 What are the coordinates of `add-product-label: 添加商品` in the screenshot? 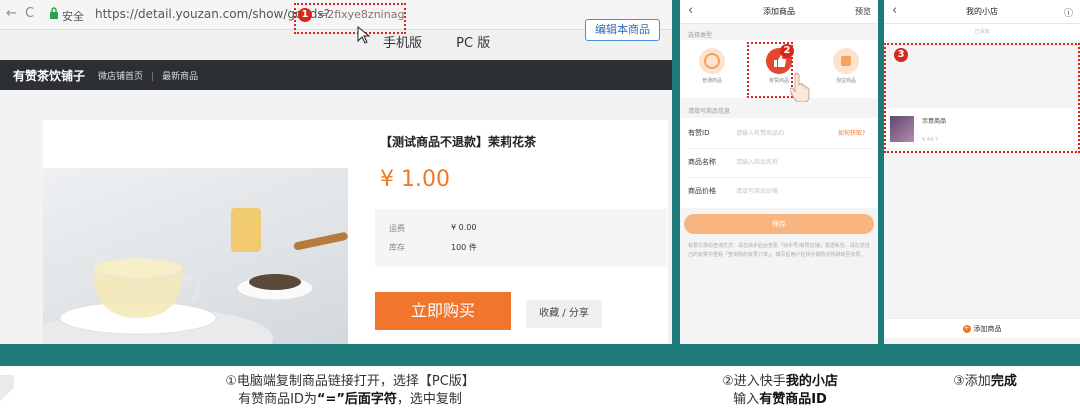 It's located at (987, 329).